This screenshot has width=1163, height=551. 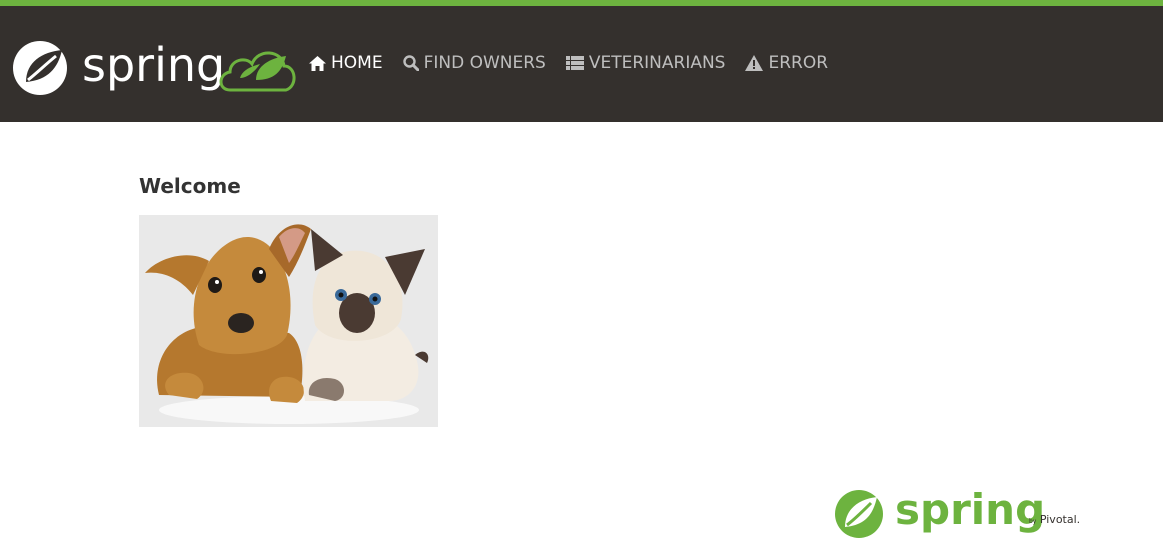 I want to click on nav-find-owners-label: FIND OWNERS, so click(x=484, y=63).